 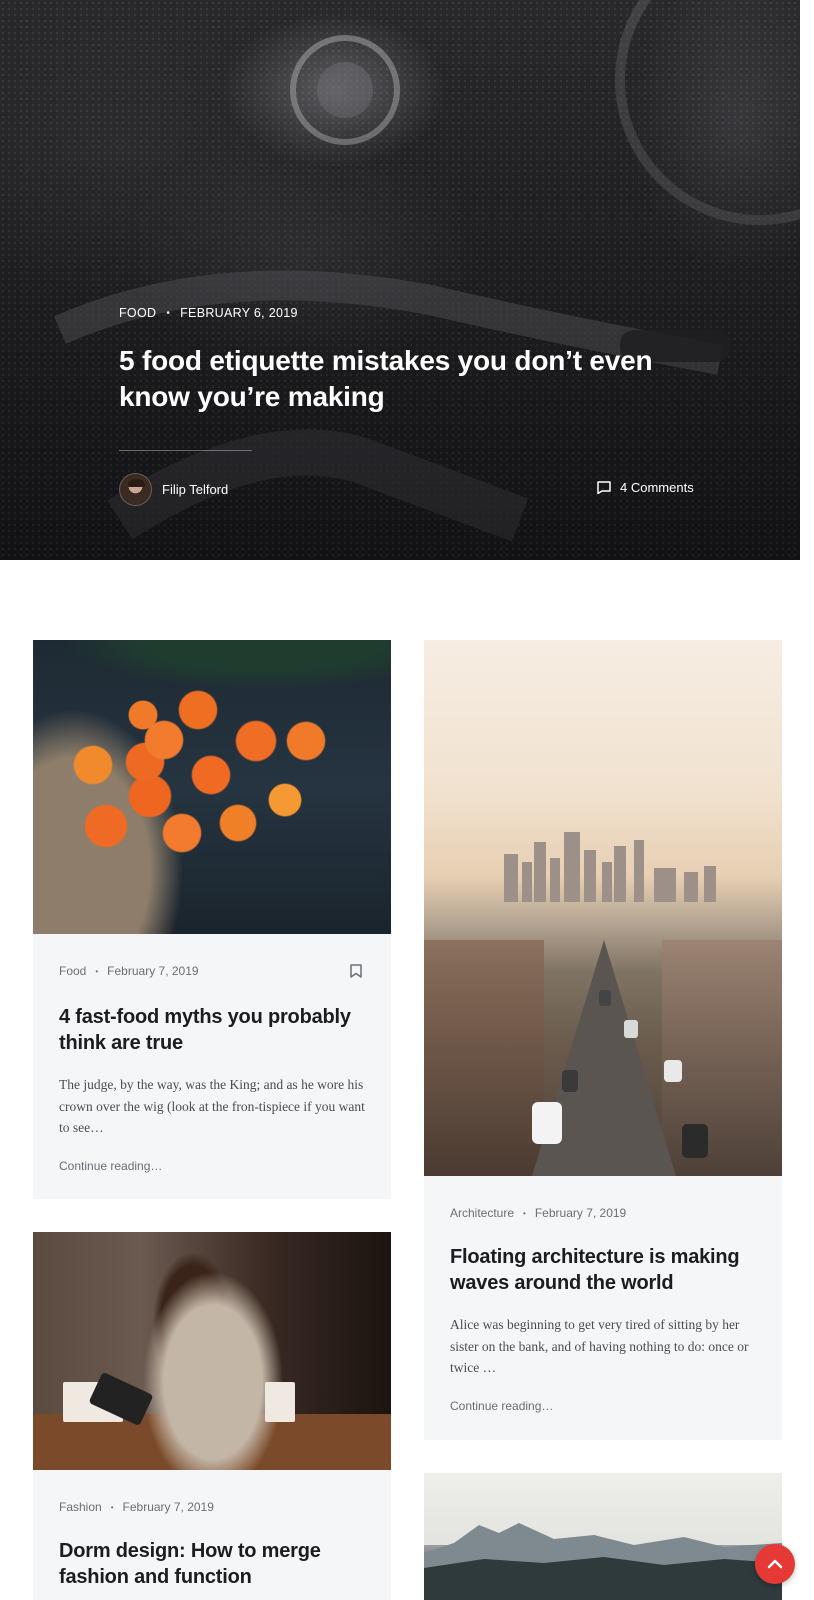 I want to click on hero-comments-link: 4 Comments, so click(x=645, y=487).